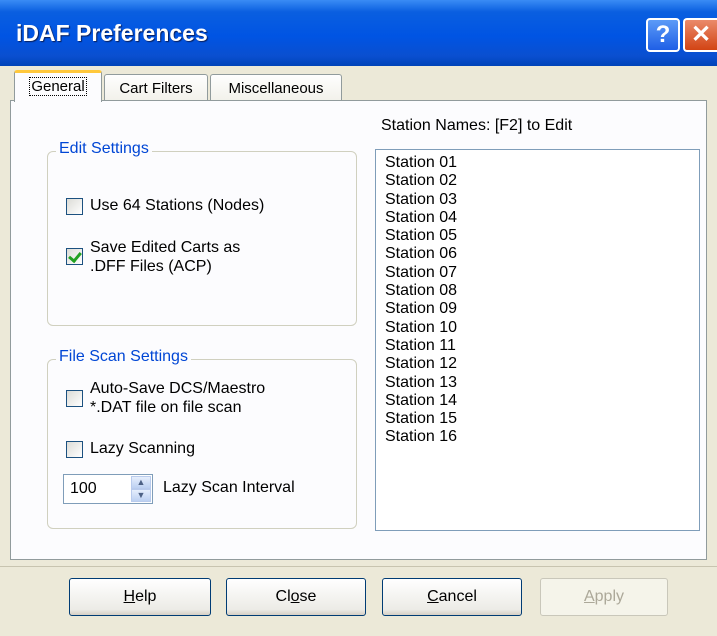  Describe the element at coordinates (537, 419) in the screenshot. I see `station-list-item: Station 15` at that location.